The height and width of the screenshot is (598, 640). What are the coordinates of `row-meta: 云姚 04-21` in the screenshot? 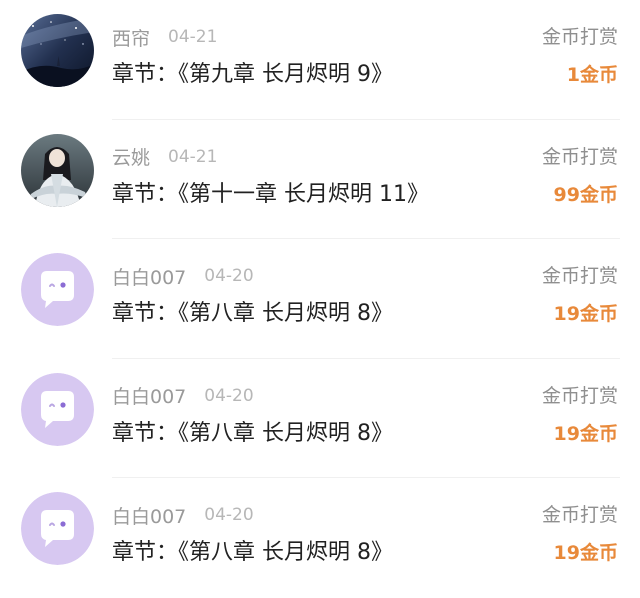 It's located at (164, 157).